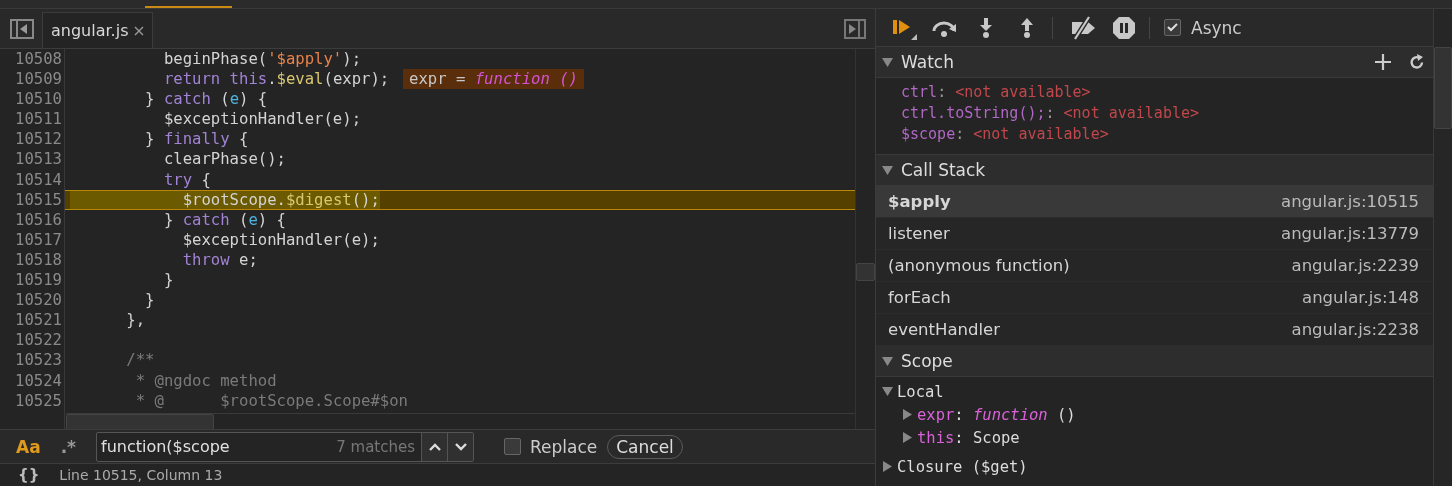 The height and width of the screenshot is (486, 1452). What do you see at coordinates (1360, 297) in the screenshot?
I see `source-location: angular.js:148` at bounding box center [1360, 297].